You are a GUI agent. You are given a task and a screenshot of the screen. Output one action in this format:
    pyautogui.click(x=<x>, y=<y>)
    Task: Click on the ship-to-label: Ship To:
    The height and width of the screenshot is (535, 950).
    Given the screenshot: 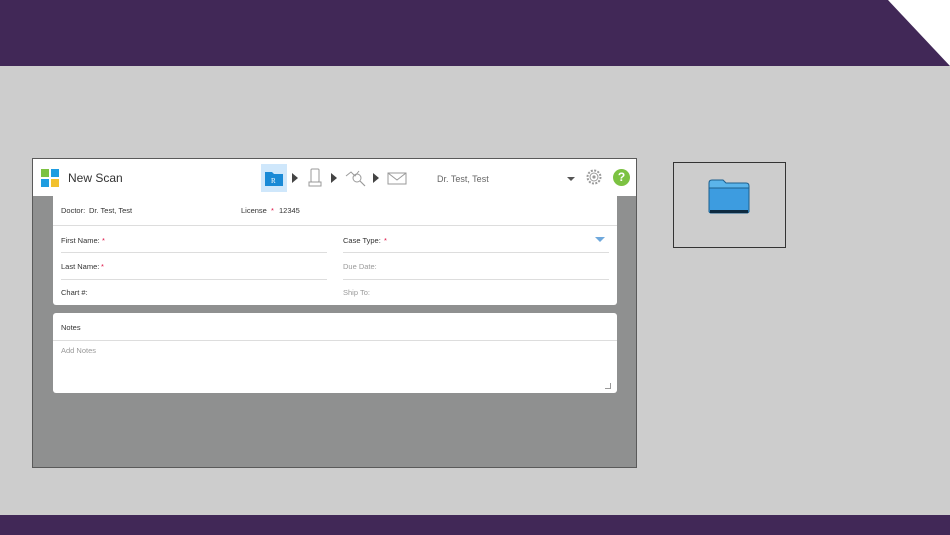 What is the action you would take?
    pyautogui.click(x=356, y=292)
    